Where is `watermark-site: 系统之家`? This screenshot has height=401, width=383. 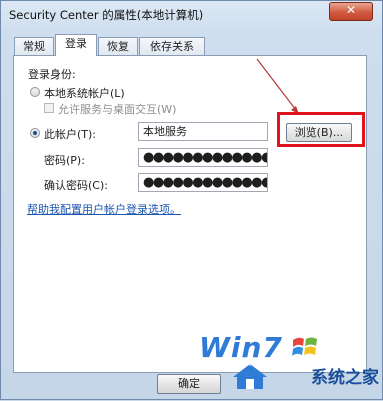
watermark-site: 系统之家 is located at coordinates (345, 378).